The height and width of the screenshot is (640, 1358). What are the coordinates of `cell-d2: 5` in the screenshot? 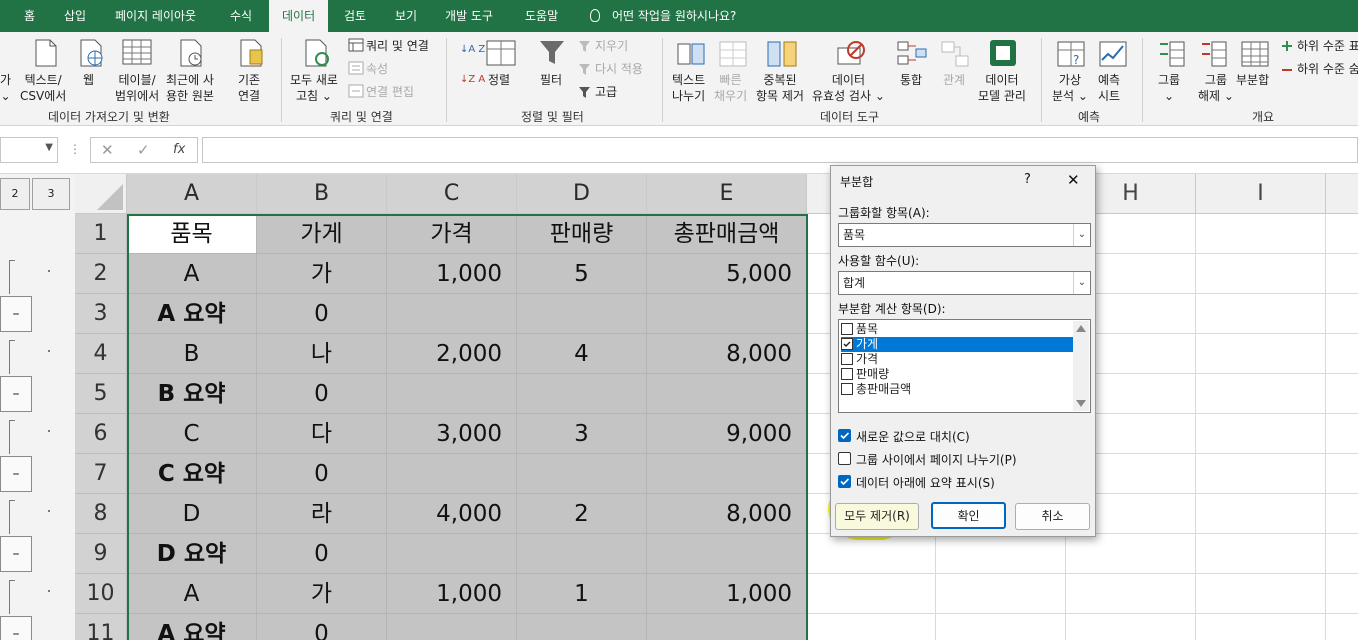 It's located at (582, 274).